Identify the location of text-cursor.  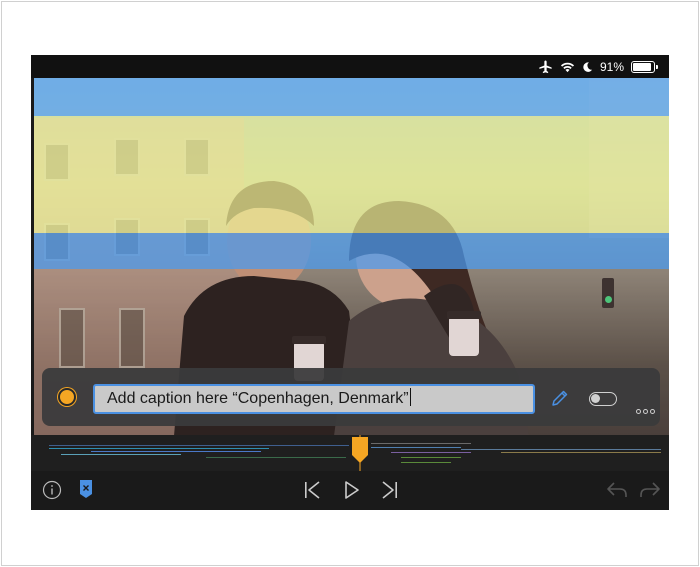
(410, 397).